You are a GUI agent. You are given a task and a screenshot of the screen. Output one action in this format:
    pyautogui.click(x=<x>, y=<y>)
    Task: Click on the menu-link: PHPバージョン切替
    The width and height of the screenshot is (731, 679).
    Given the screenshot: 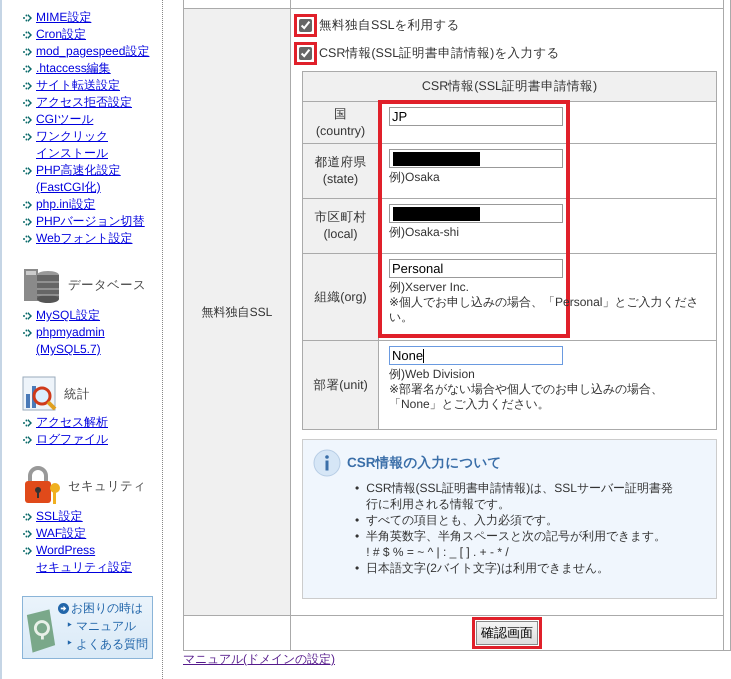 What is the action you would take?
    pyautogui.click(x=90, y=221)
    